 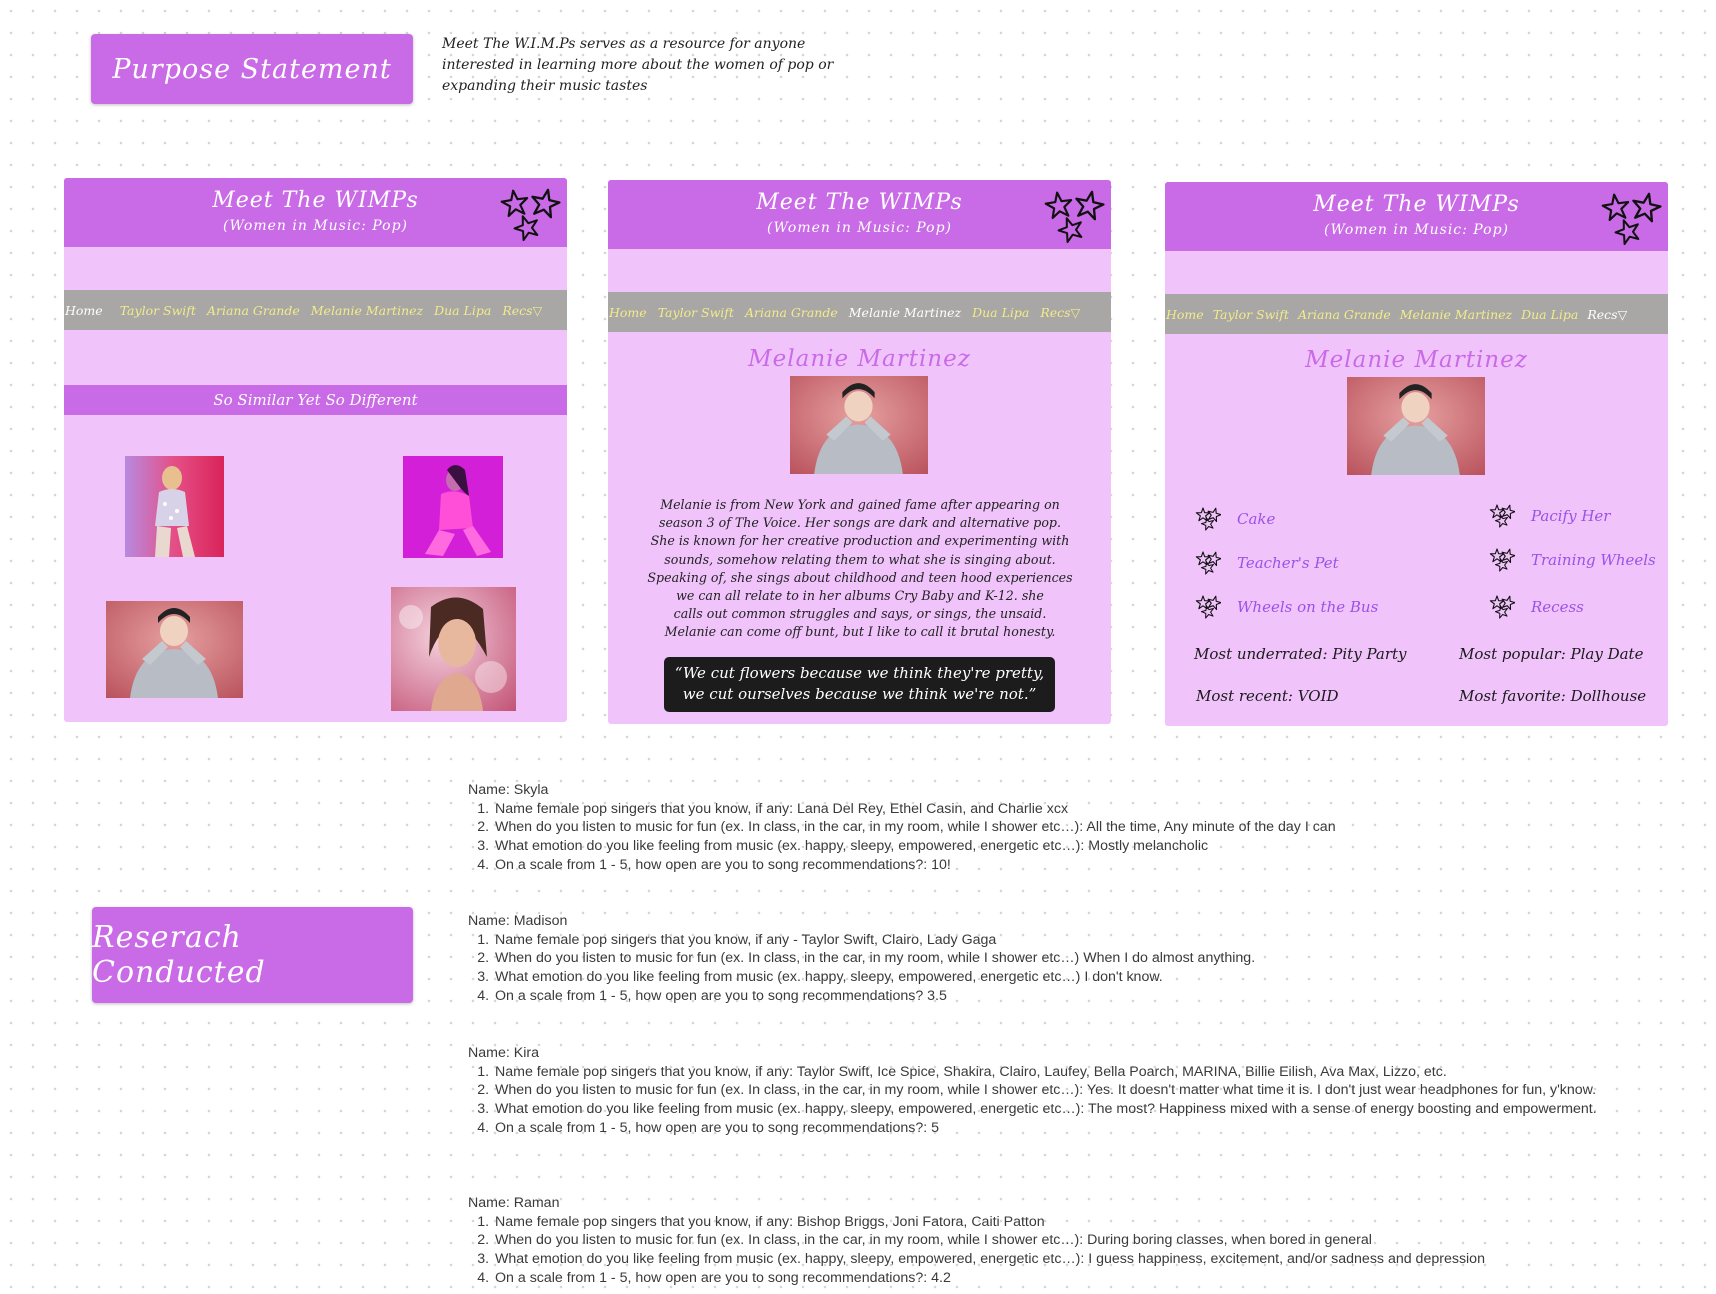 What do you see at coordinates (859, 359) in the screenshot?
I see `artist-heading: Melanie Martinez` at bounding box center [859, 359].